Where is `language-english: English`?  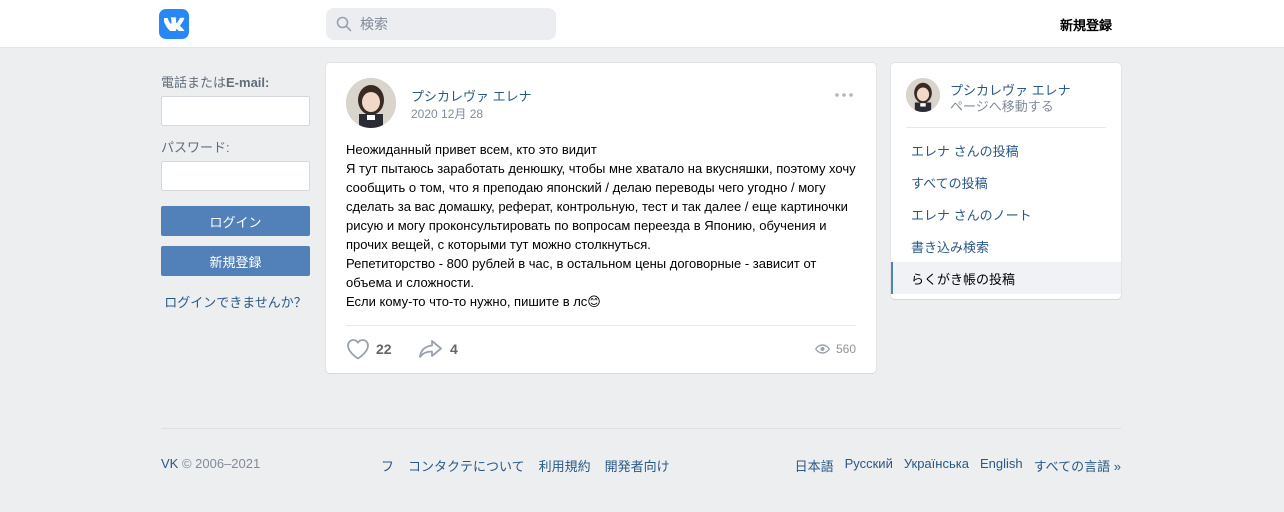 language-english: English is located at coordinates (1001, 465).